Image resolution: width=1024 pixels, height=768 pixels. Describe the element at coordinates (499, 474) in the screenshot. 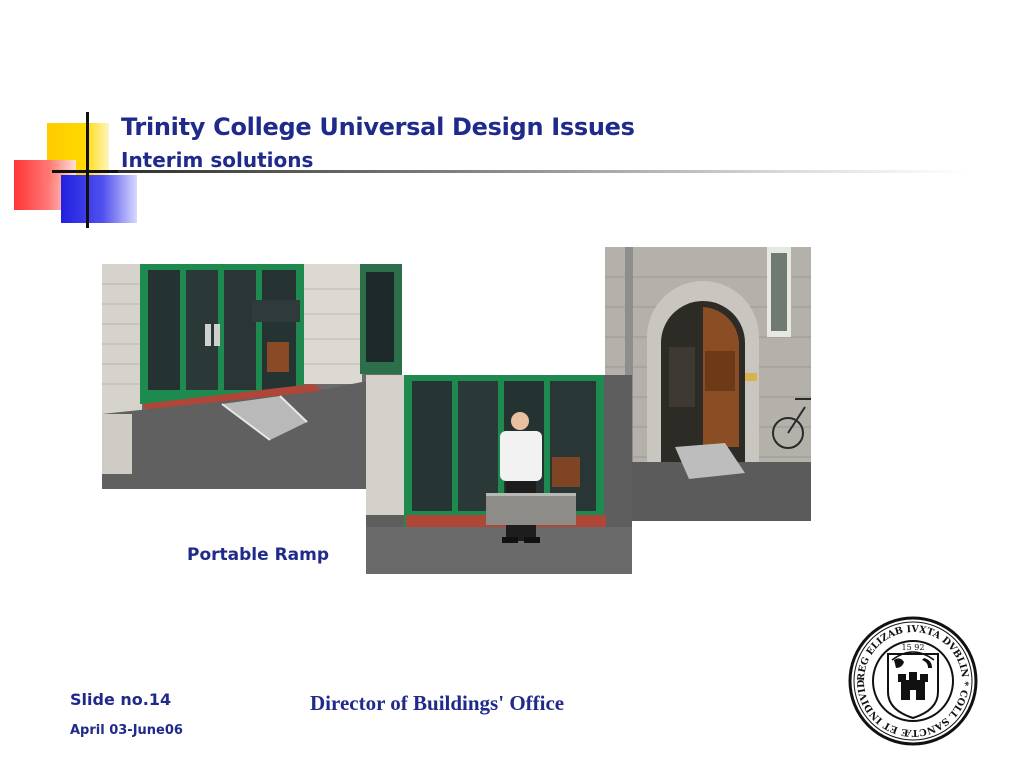

I see `man-holding-ramp-photo` at that location.